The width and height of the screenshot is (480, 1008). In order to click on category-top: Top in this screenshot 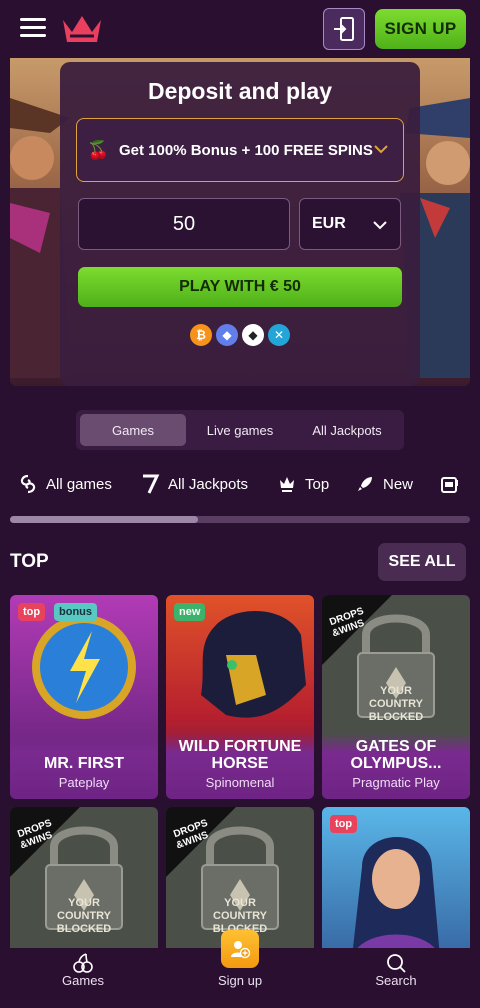, I will do `click(303, 484)`.